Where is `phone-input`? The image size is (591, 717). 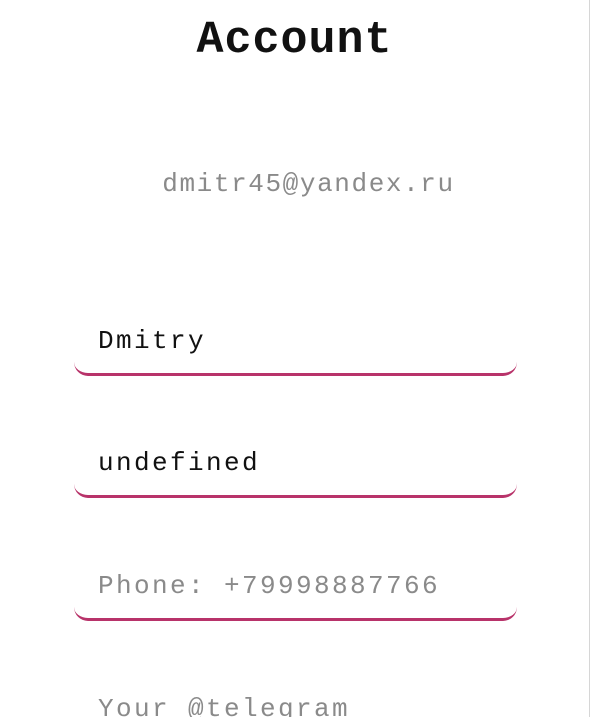
phone-input is located at coordinates (298, 586).